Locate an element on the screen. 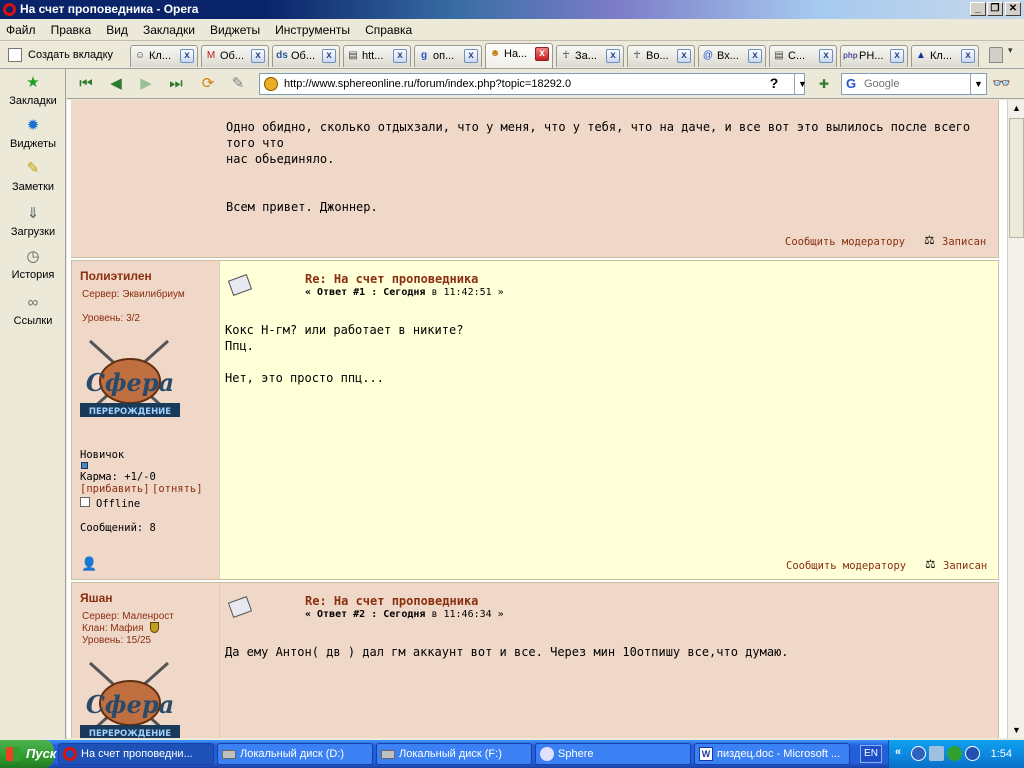 This screenshot has height=768, width=1024. tab-7: ☥ За... x is located at coordinates (590, 56).